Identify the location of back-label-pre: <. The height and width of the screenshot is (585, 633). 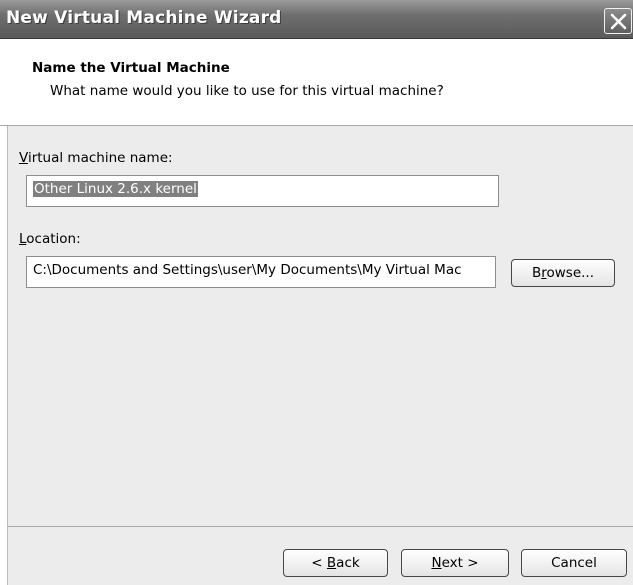
(319, 563).